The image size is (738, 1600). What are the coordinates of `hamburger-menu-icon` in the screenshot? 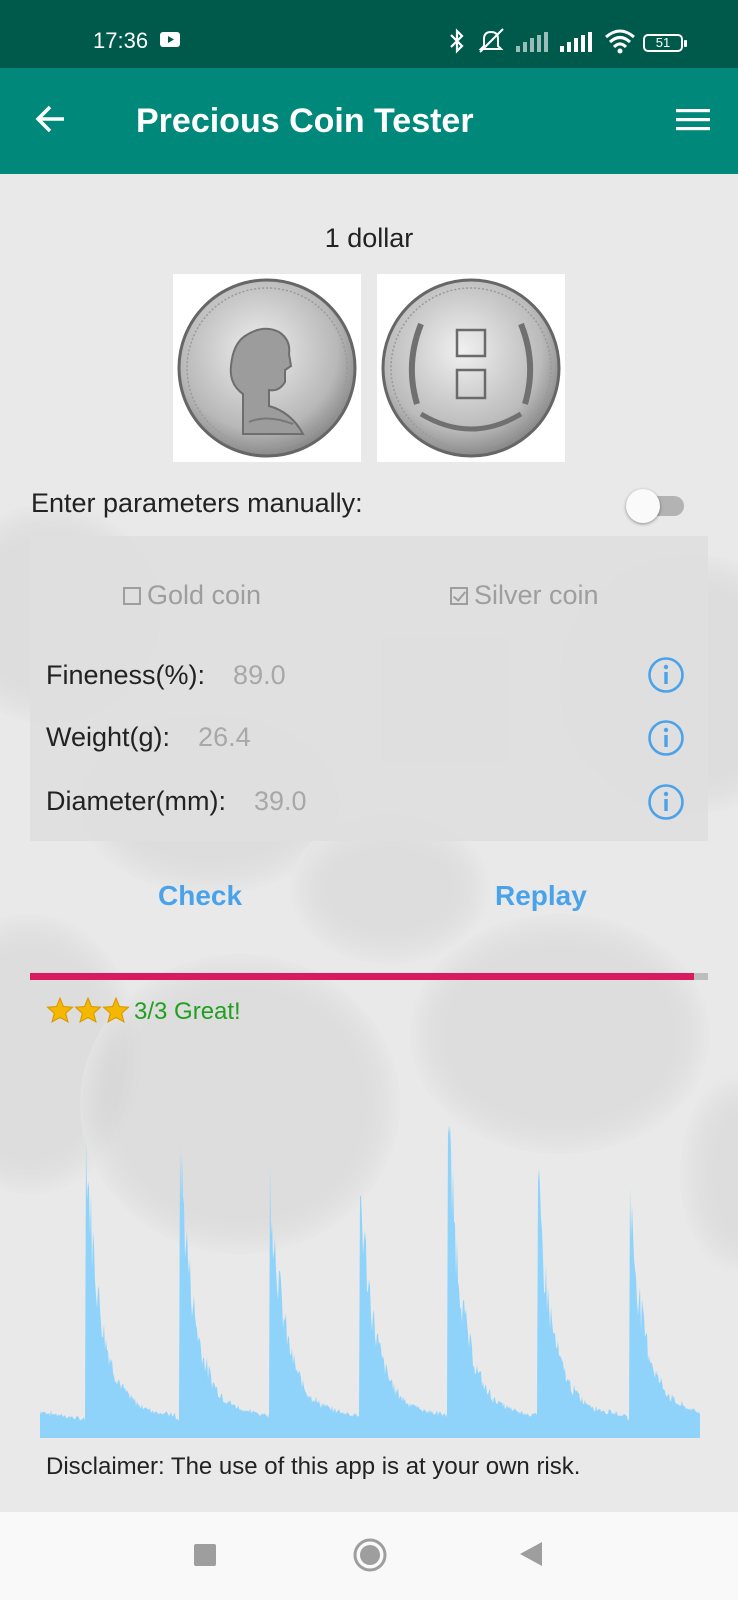 It's located at (693, 122).